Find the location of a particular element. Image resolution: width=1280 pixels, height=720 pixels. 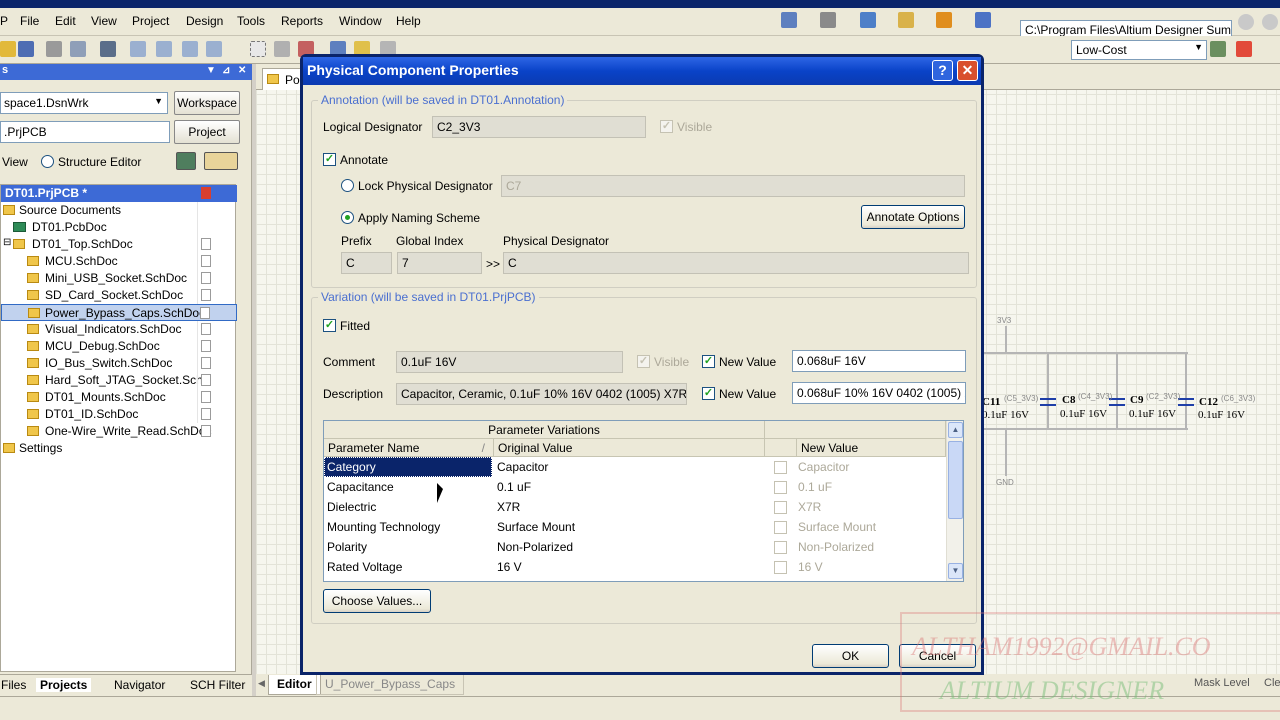

tab-power-bypass-caps: U_Power_Bypass_Caps is located at coordinates (390, 685).